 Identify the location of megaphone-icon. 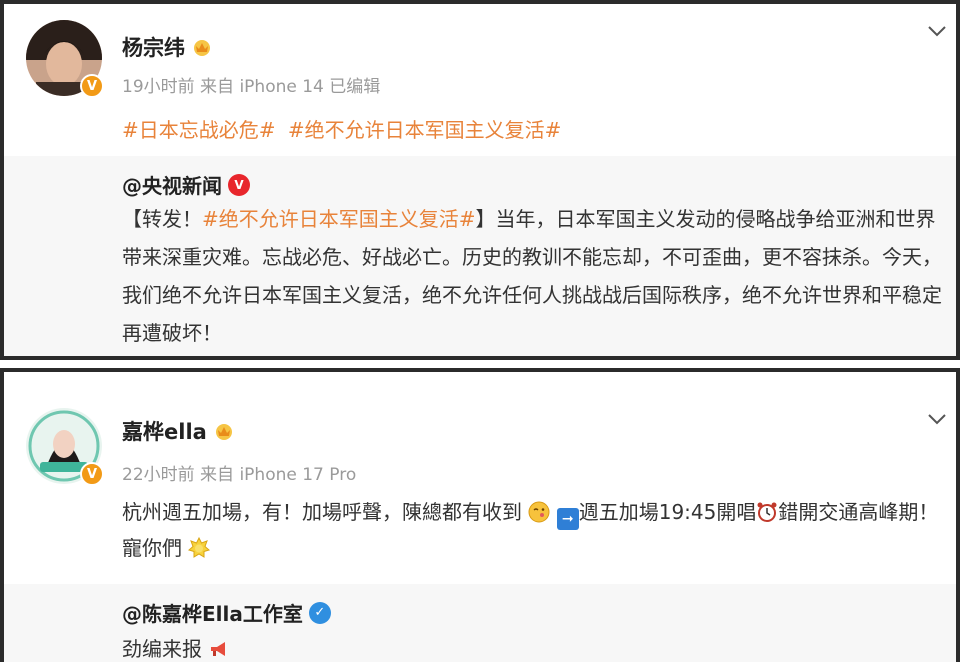
(218, 649).